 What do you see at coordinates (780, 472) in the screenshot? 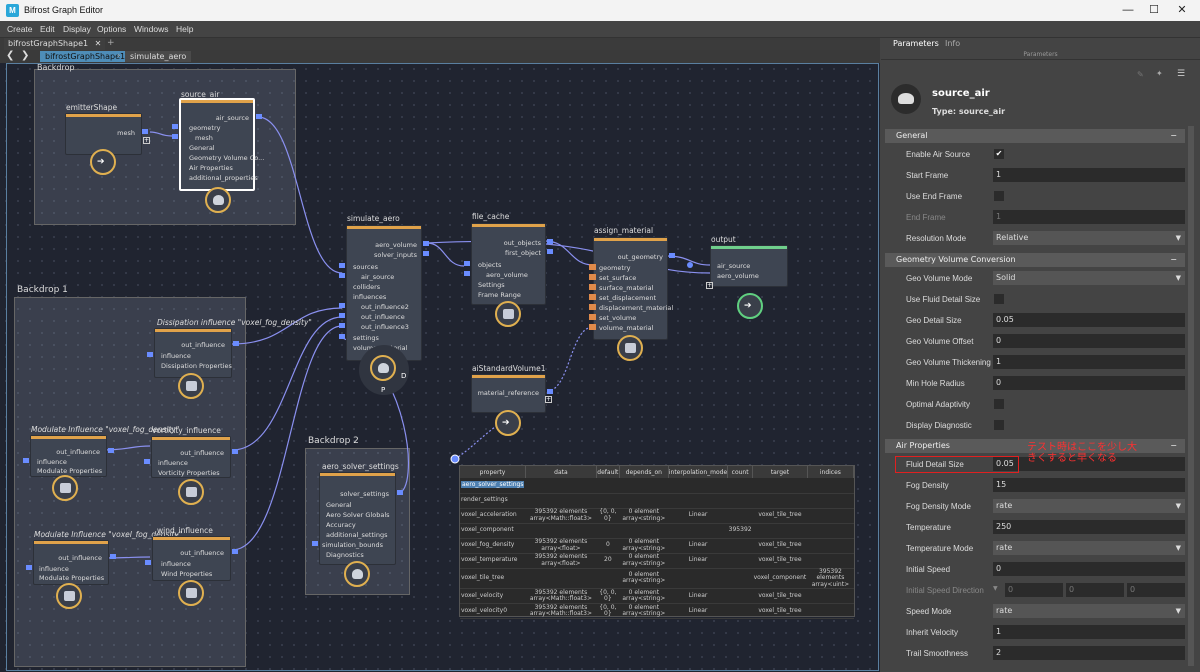
I see `column-header: target` at bounding box center [780, 472].